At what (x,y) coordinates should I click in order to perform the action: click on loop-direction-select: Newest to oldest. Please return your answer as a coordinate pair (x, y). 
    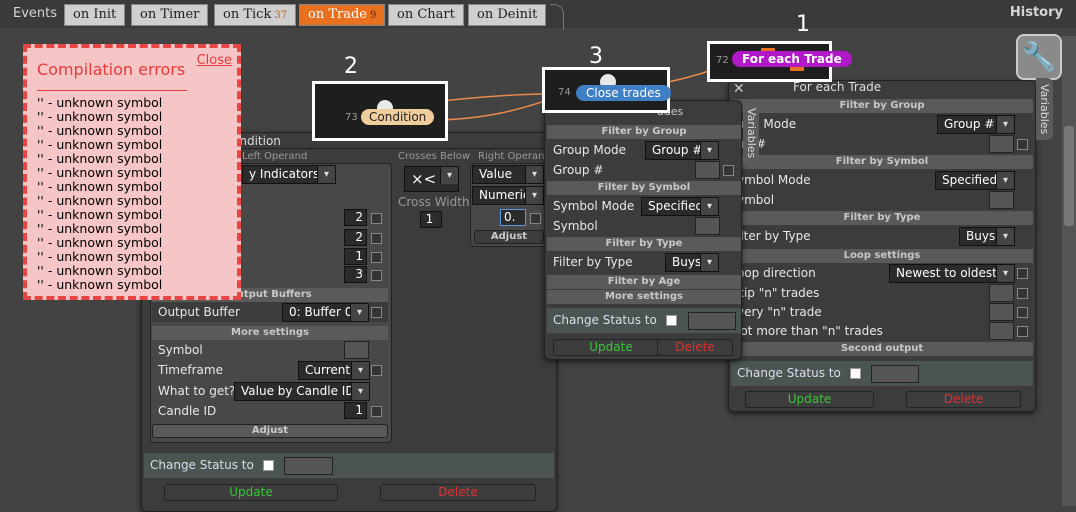
    Looking at the image, I should click on (952, 273).